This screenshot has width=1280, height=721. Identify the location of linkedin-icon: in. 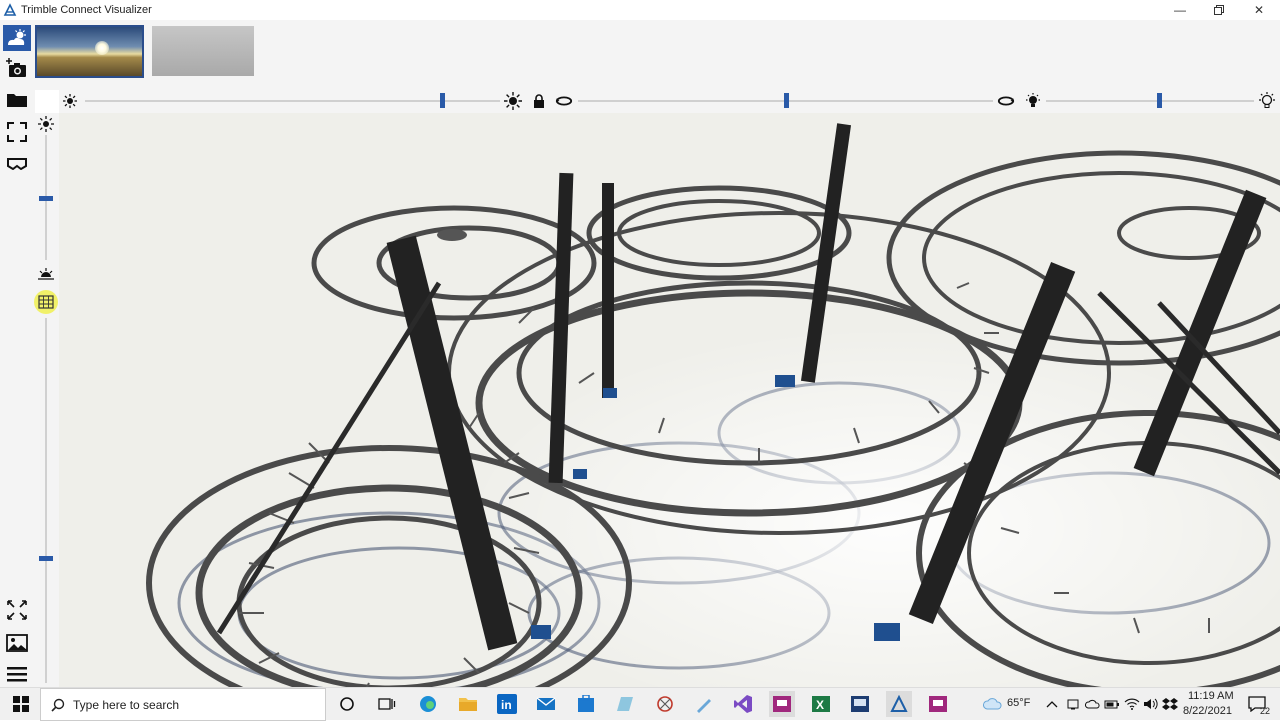
(507, 704).